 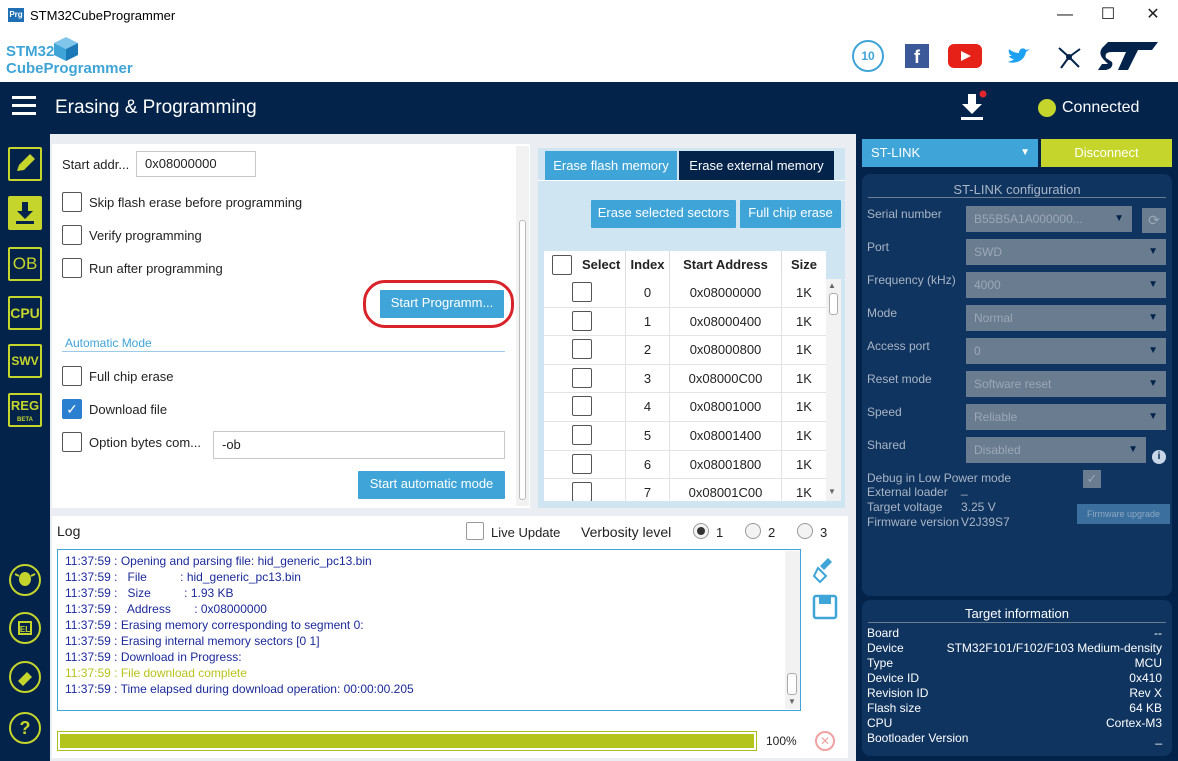 I want to click on save-log-icon, so click(x=825, y=607).